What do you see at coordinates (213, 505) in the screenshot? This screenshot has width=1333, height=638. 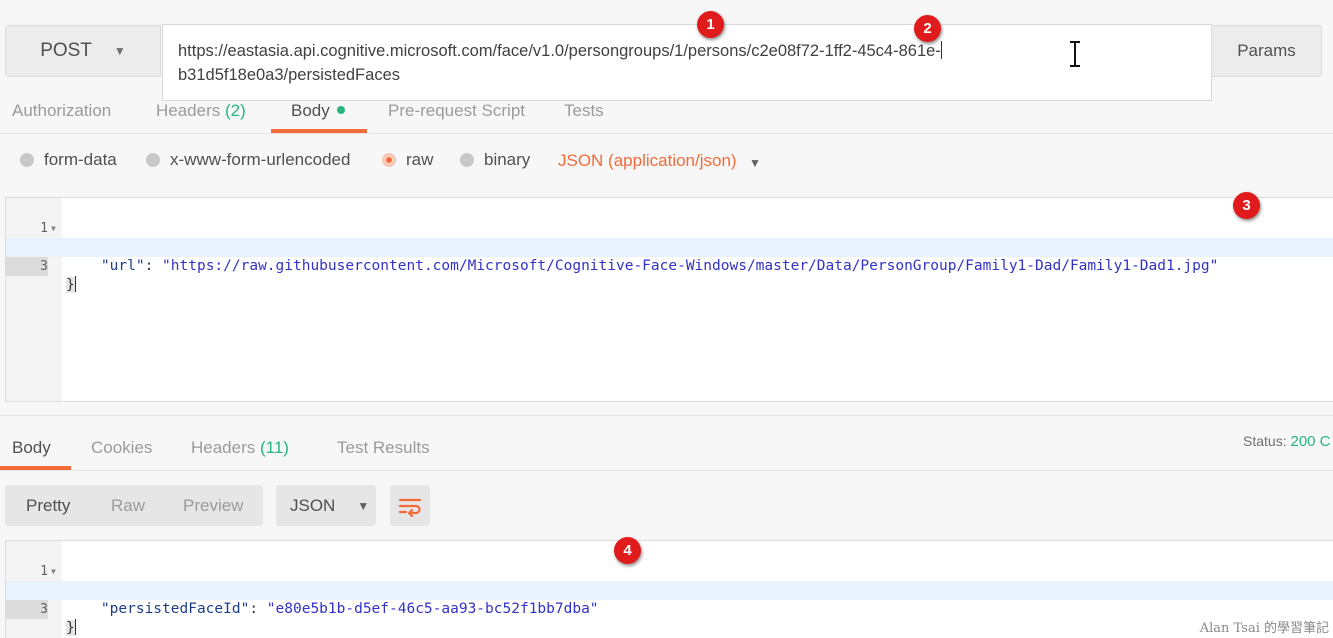 I see `view-preview-button: Preview` at bounding box center [213, 505].